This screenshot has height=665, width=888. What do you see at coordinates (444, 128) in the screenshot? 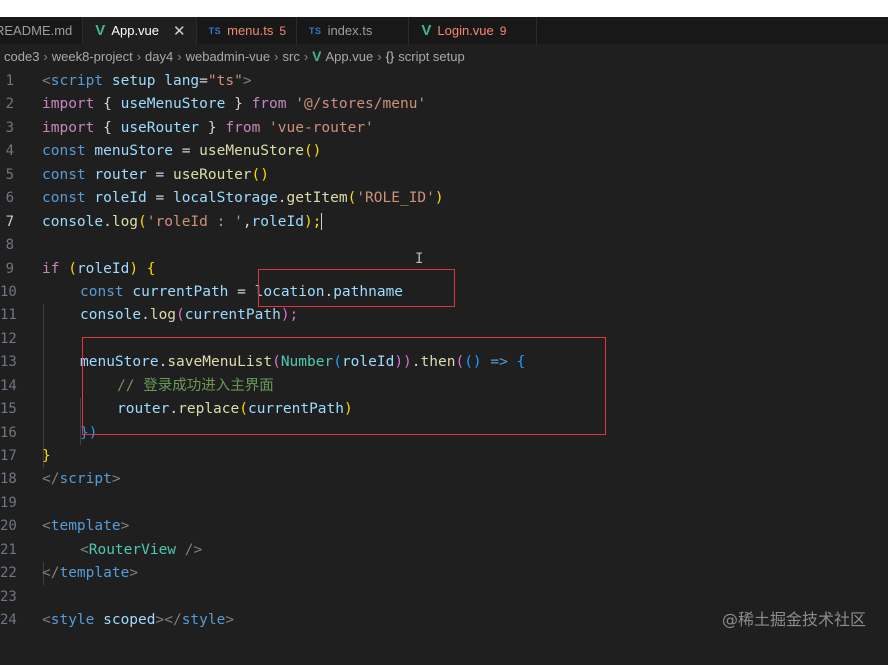
I see `code-line: 3 import { useRouter } from 'vue-router'` at bounding box center [444, 128].